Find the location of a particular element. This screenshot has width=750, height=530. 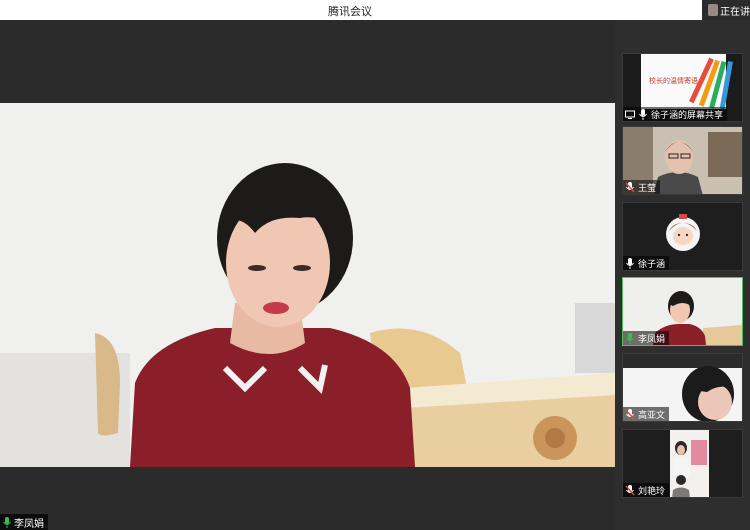

screen-share-icon is located at coordinates (630, 114).